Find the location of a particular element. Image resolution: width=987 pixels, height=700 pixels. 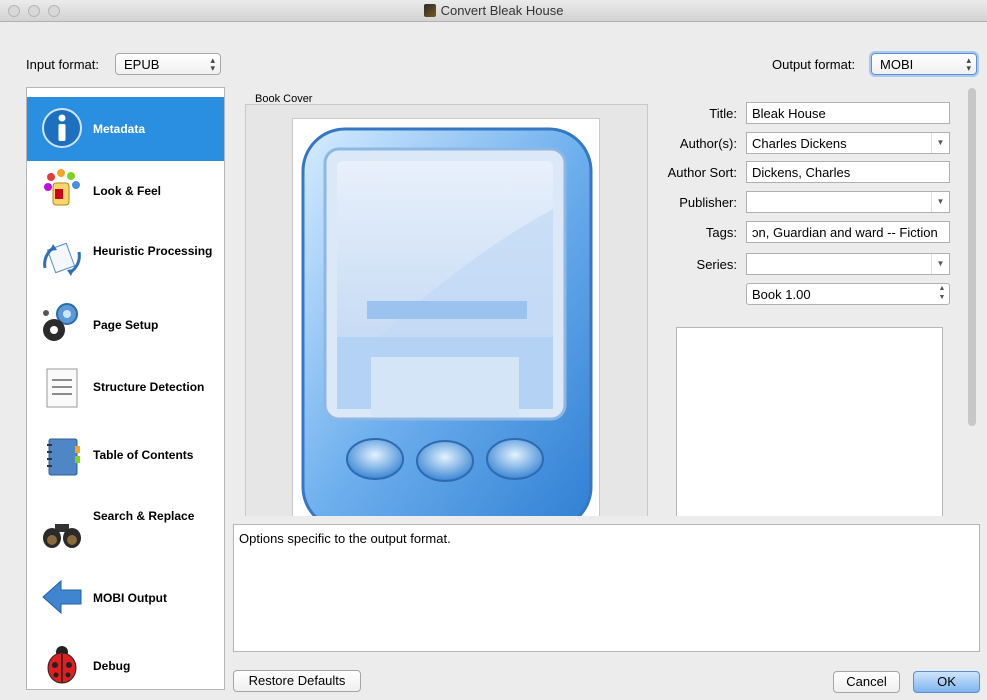

info-icon is located at coordinates (62, 128).